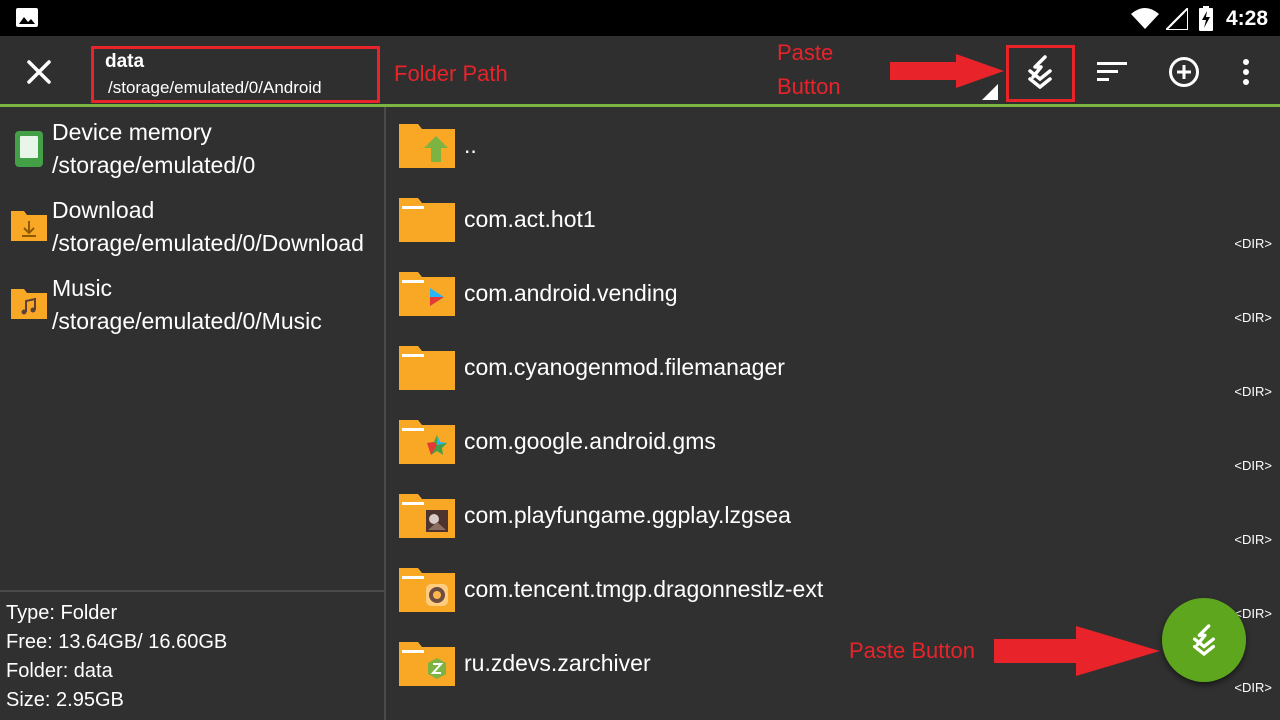 This screenshot has height=720, width=1280. I want to click on more-options-button, so click(1246, 72).